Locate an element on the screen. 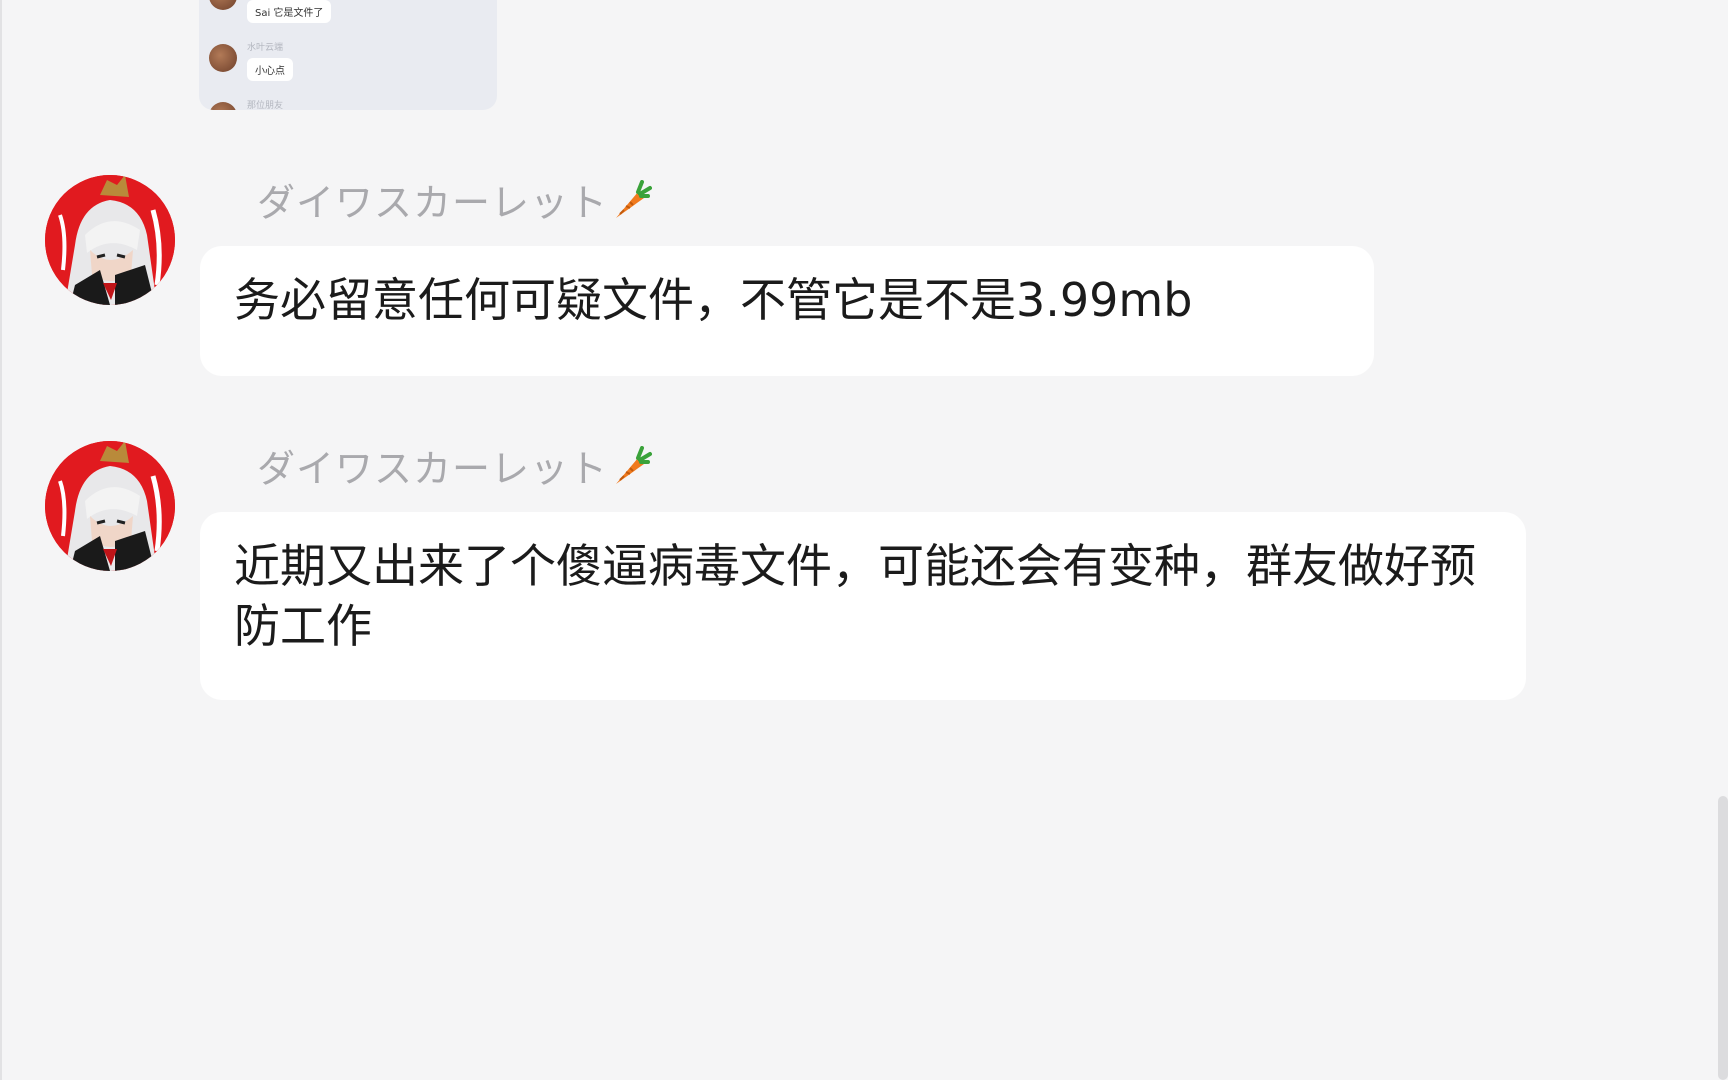  preview-message-text: Sai 它是文件了 is located at coordinates (289, 11).